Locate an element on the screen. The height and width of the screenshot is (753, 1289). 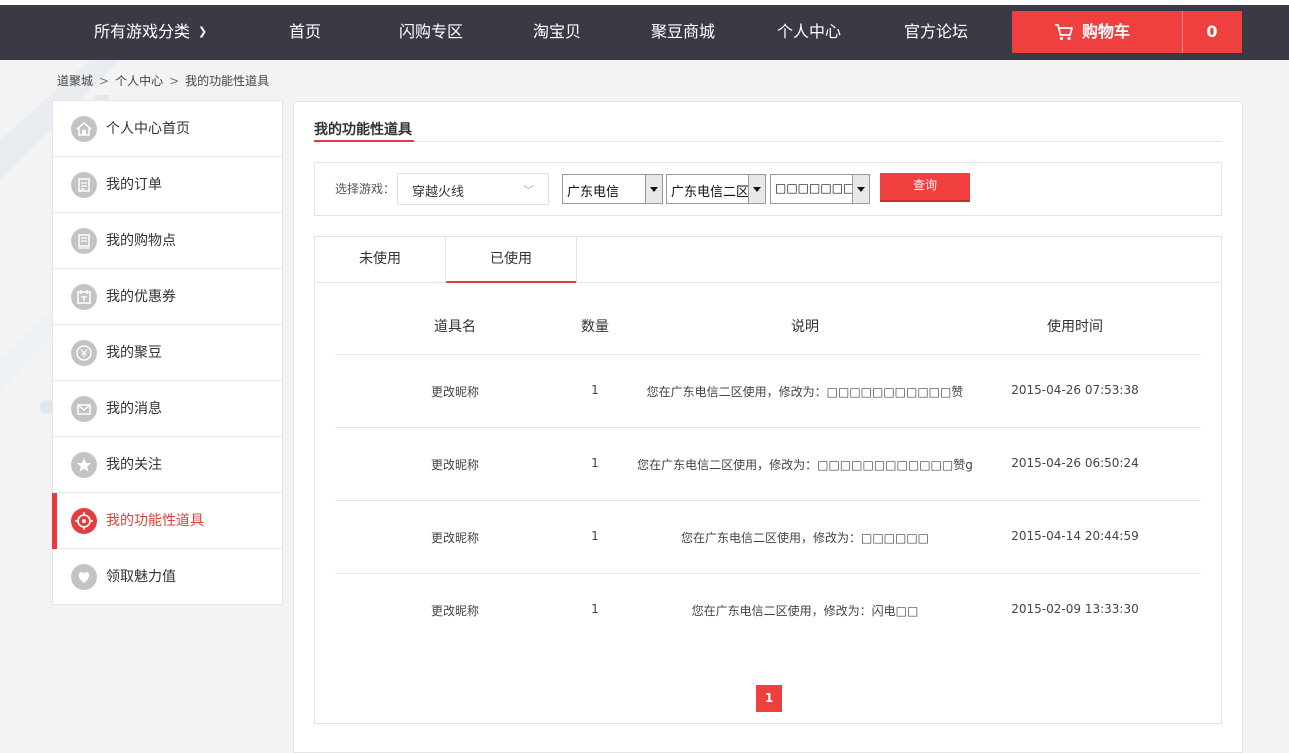
cell-use-time: 2015-04-26 07:53:38 is located at coordinates (1075, 390).